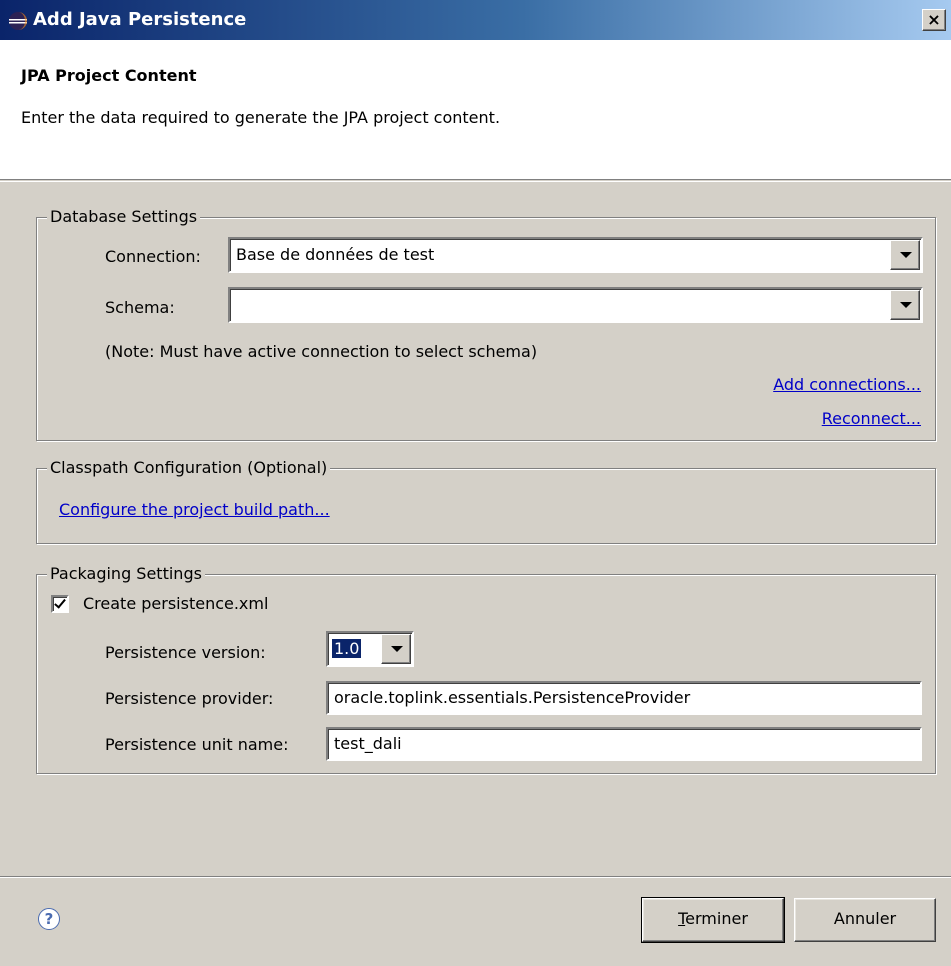  Describe the element at coordinates (335, 254) in the screenshot. I see `connection-value: Base de données de test` at that location.